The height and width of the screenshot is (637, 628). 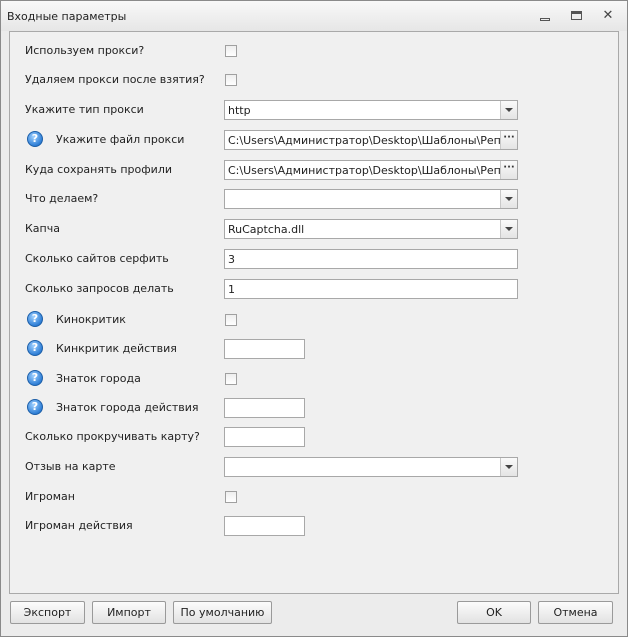 What do you see at coordinates (67, 16) in the screenshot?
I see `window-title: Входные параметры` at bounding box center [67, 16].